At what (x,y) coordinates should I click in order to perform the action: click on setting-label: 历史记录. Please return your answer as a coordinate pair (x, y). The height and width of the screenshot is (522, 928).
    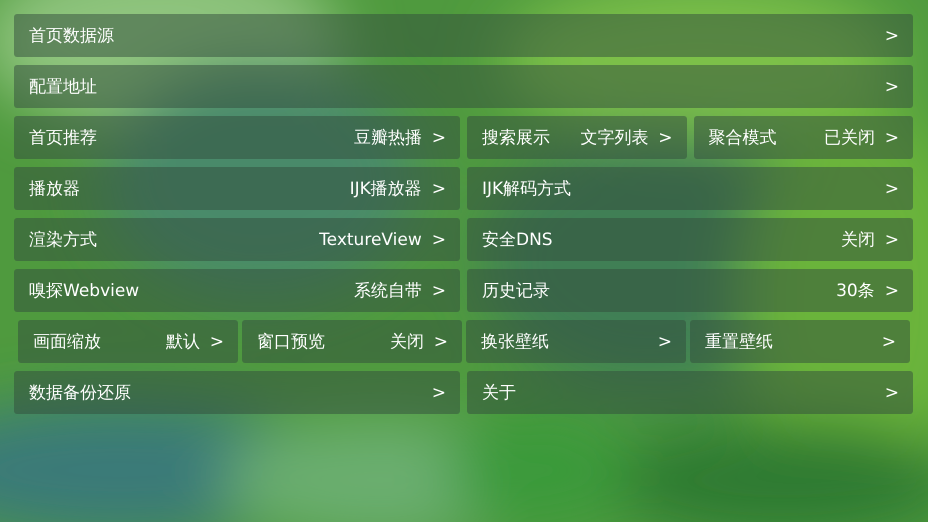
    Looking at the image, I should click on (516, 291).